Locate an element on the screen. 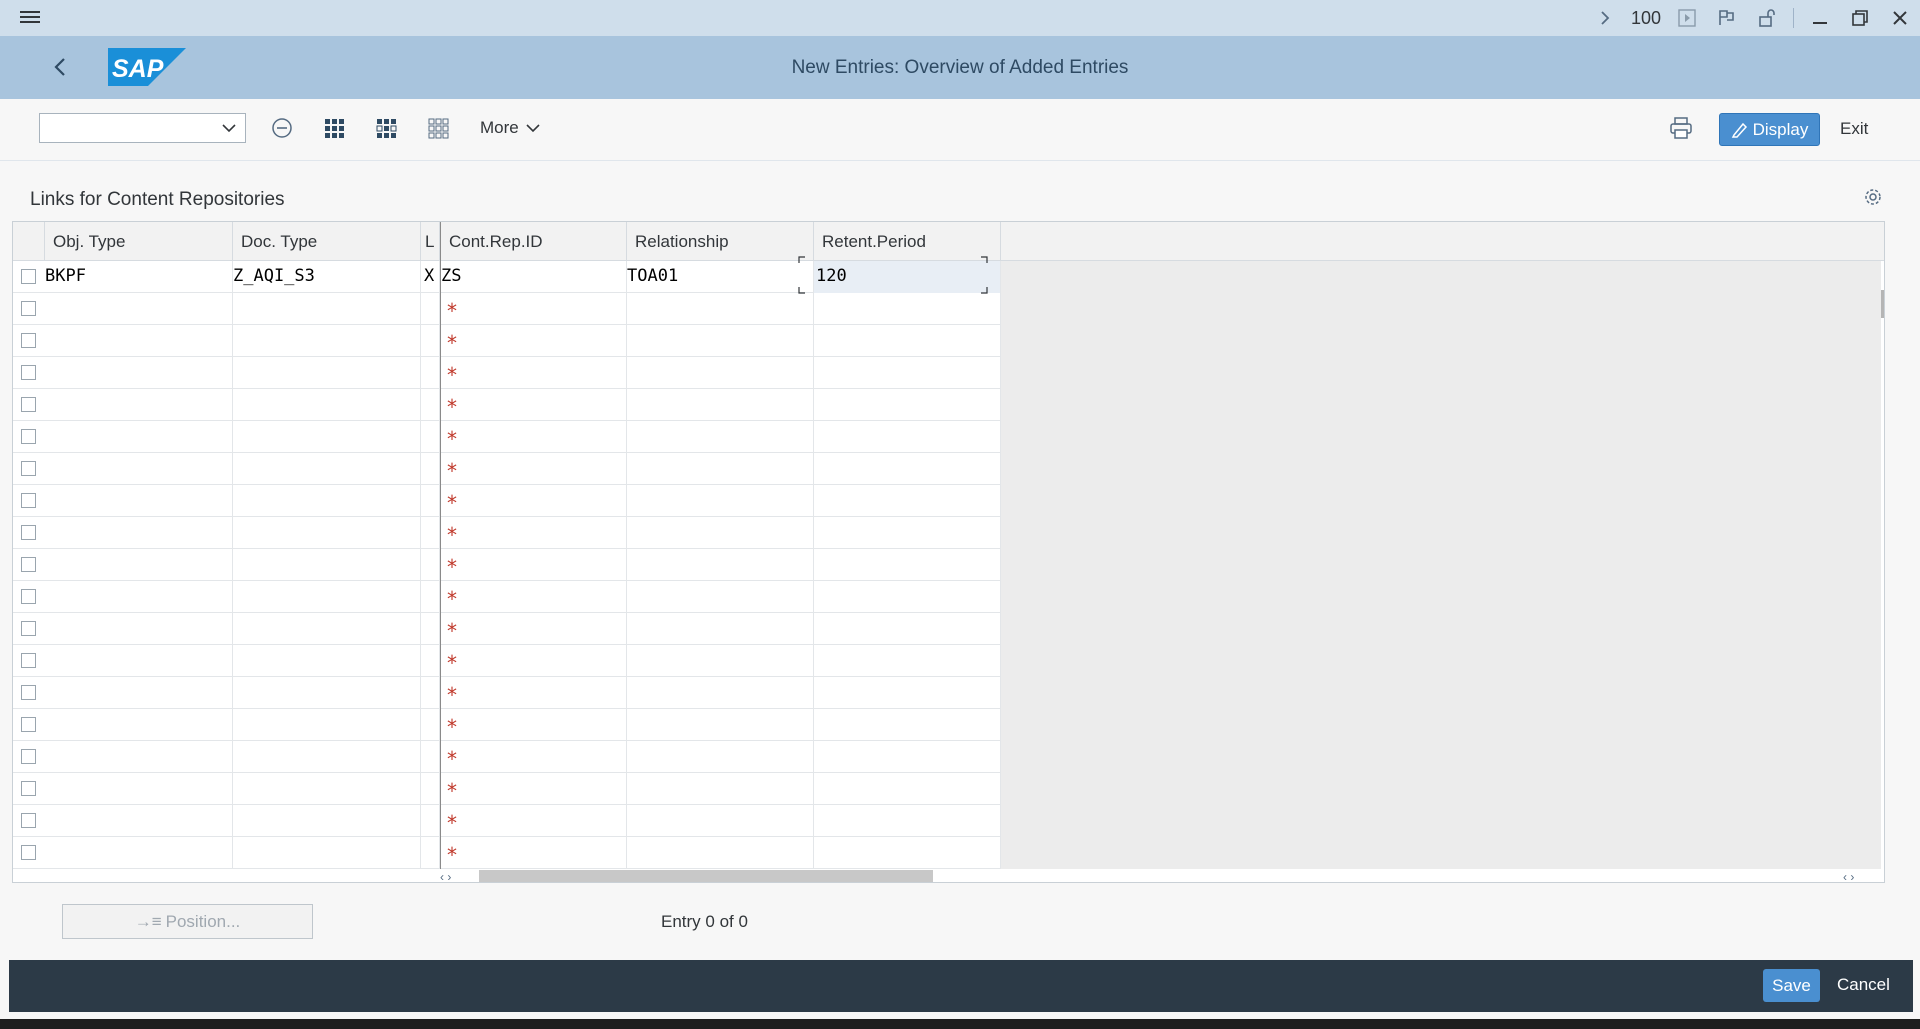 The height and width of the screenshot is (1029, 1920). more-menu-button: More is located at coordinates (510, 128).